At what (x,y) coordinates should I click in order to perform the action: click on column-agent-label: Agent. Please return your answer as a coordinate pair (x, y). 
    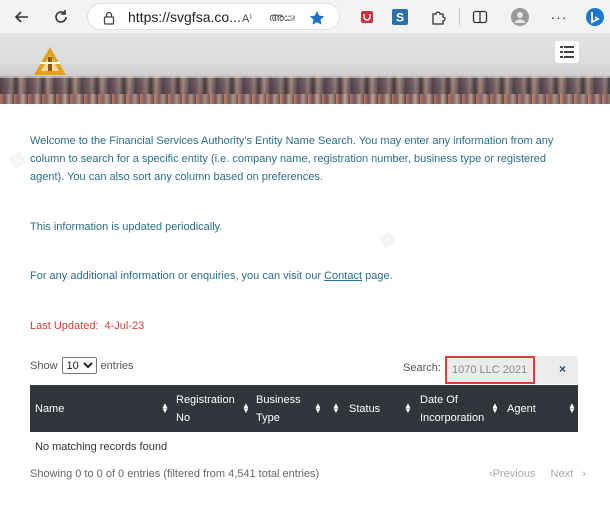
    Looking at the image, I should click on (521, 408).